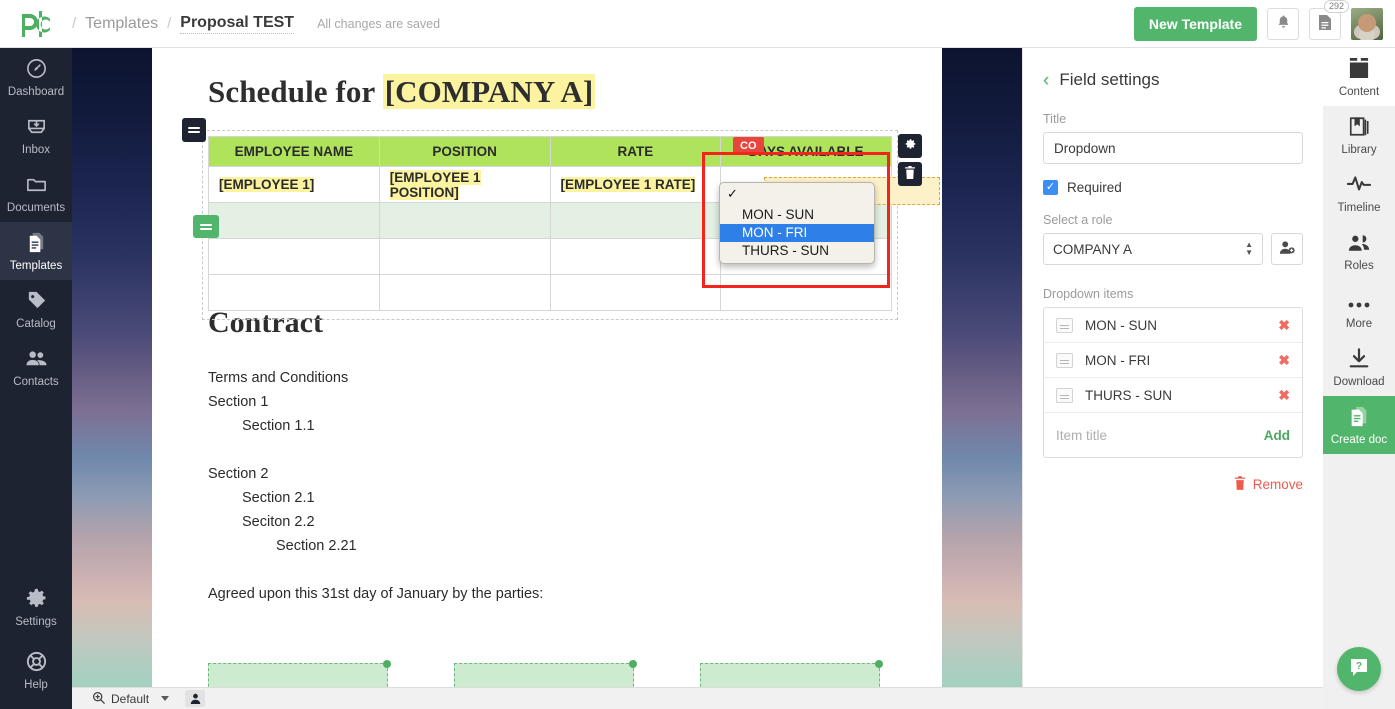 Image resolution: width=1395 pixels, height=709 pixels. I want to click on more-dots-icon, so click(1359, 302).